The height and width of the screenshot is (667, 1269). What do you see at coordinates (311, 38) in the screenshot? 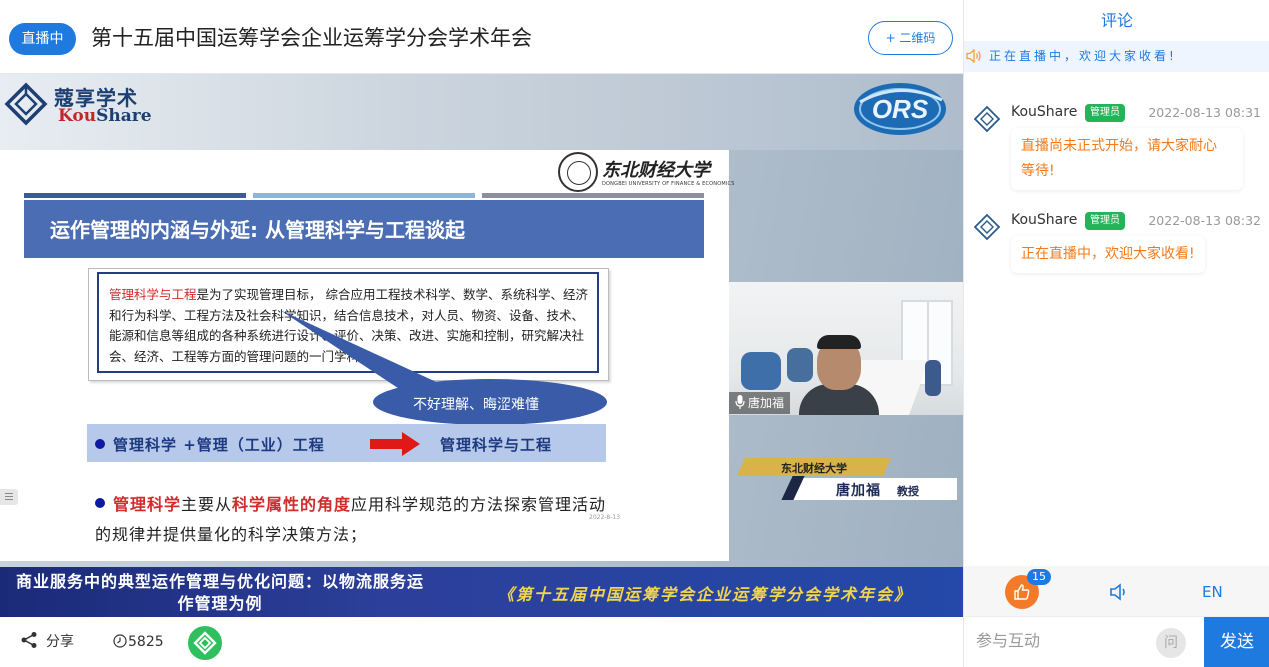
I see `page-title: 第十五届中国运筹学会企业运筹学分会学术年会` at bounding box center [311, 38].